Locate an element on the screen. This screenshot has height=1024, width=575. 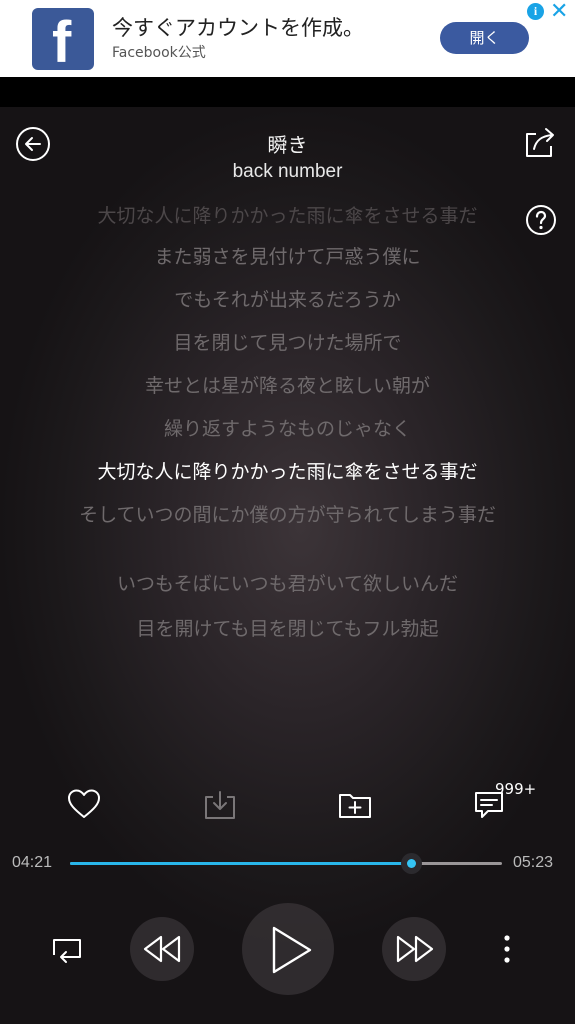
progress-fill is located at coordinates (241, 863).